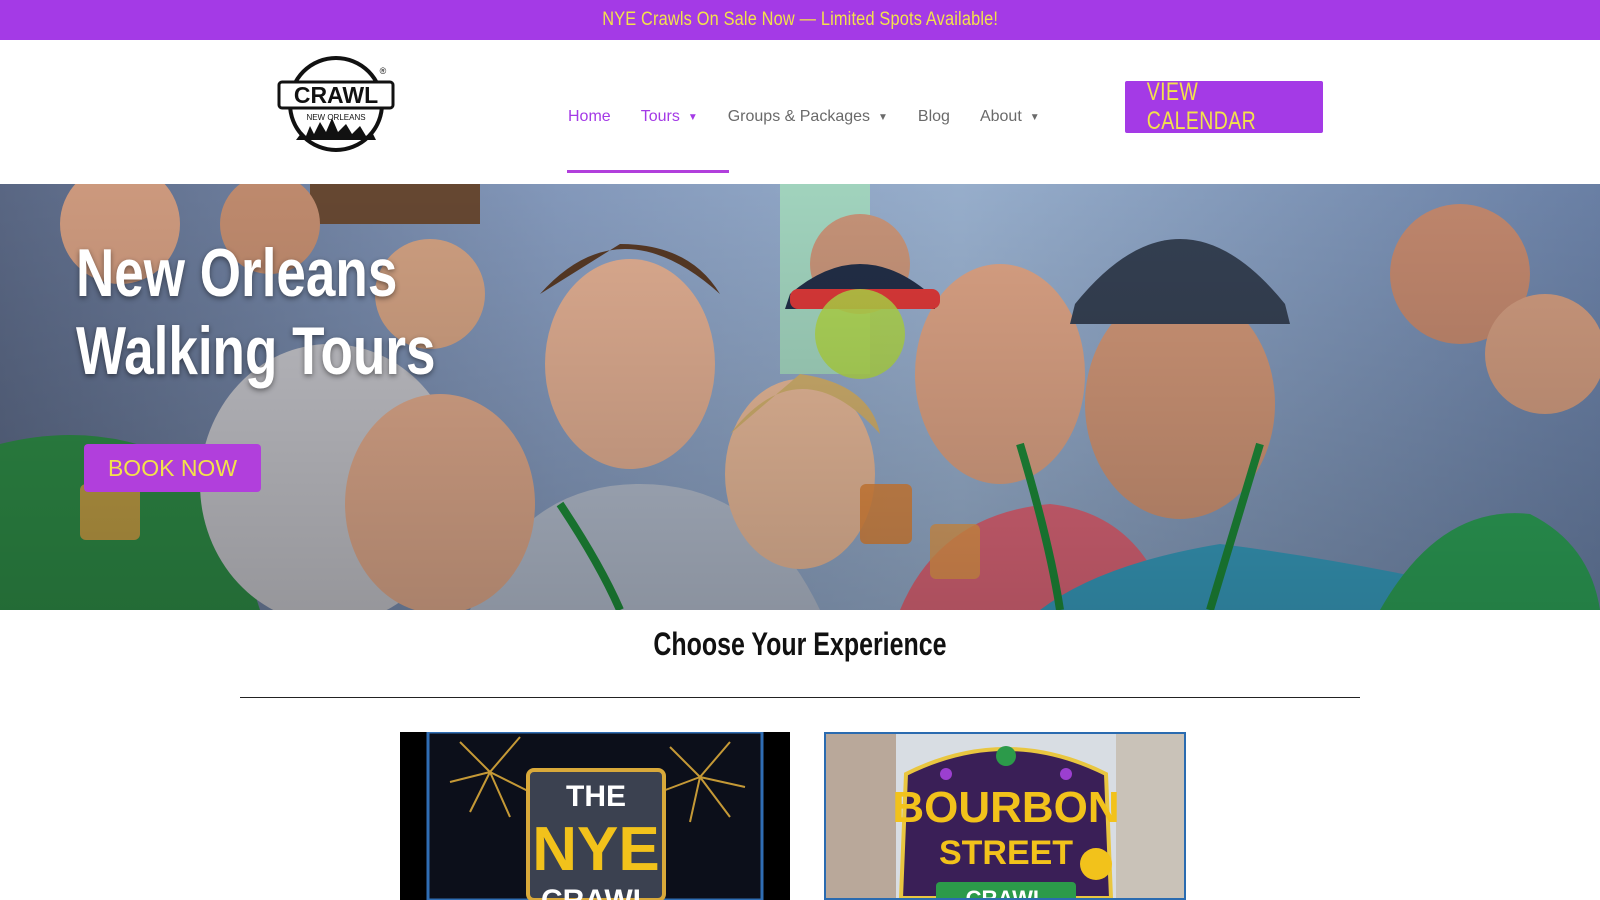  What do you see at coordinates (237, 273) in the screenshot?
I see `hero-title-line-1: New Orleans` at bounding box center [237, 273].